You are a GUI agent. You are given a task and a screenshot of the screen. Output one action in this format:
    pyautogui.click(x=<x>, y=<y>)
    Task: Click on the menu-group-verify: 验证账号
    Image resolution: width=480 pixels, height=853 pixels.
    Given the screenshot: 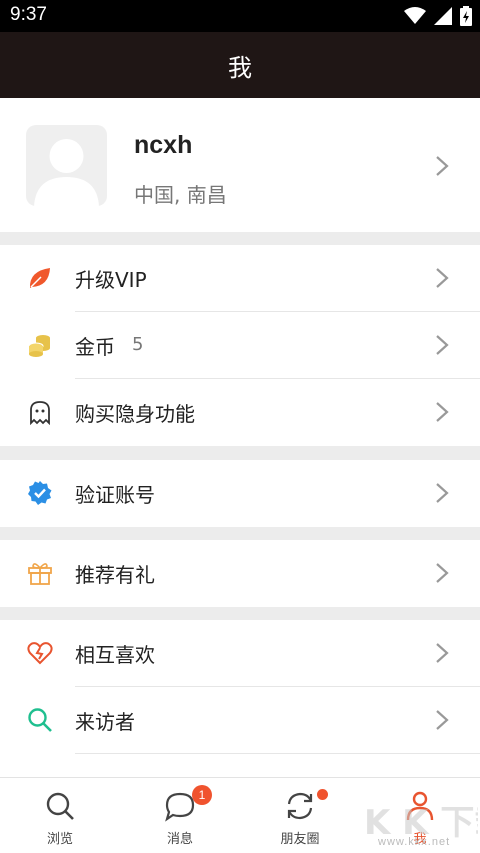 What is the action you would take?
    pyautogui.click(x=240, y=493)
    